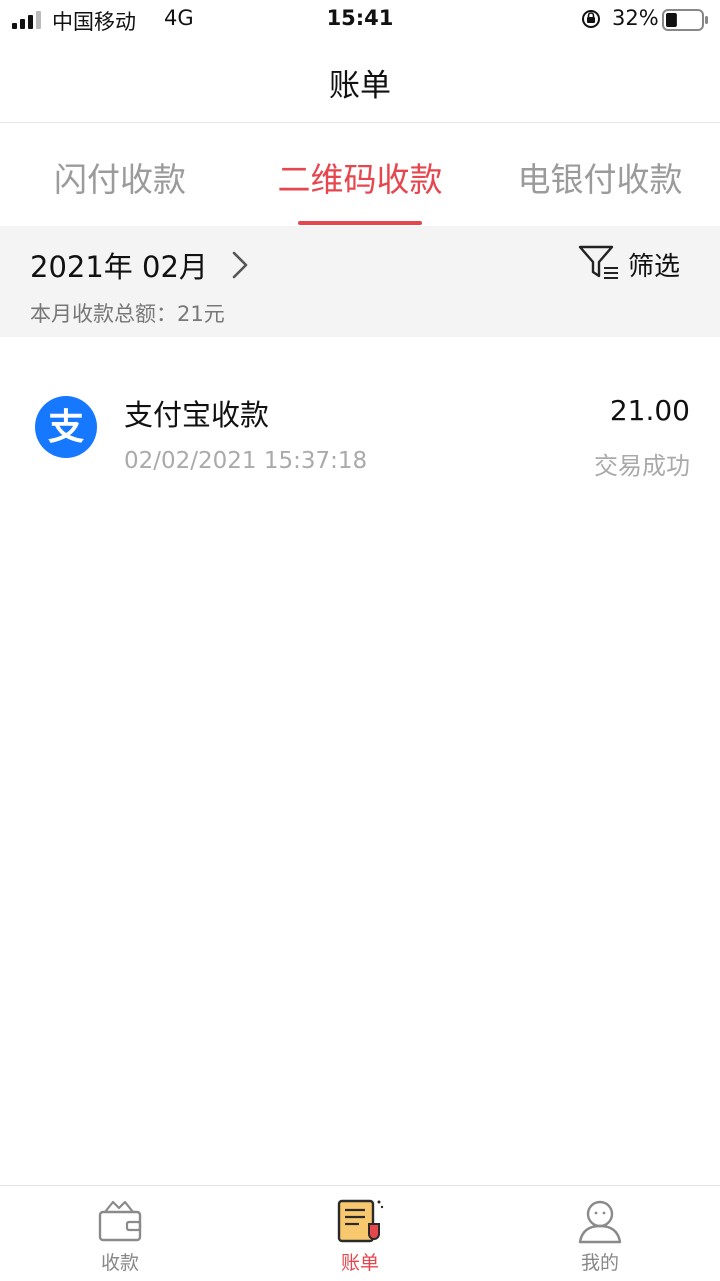  What do you see at coordinates (360, 86) in the screenshot?
I see `page-title: 账单` at bounding box center [360, 86].